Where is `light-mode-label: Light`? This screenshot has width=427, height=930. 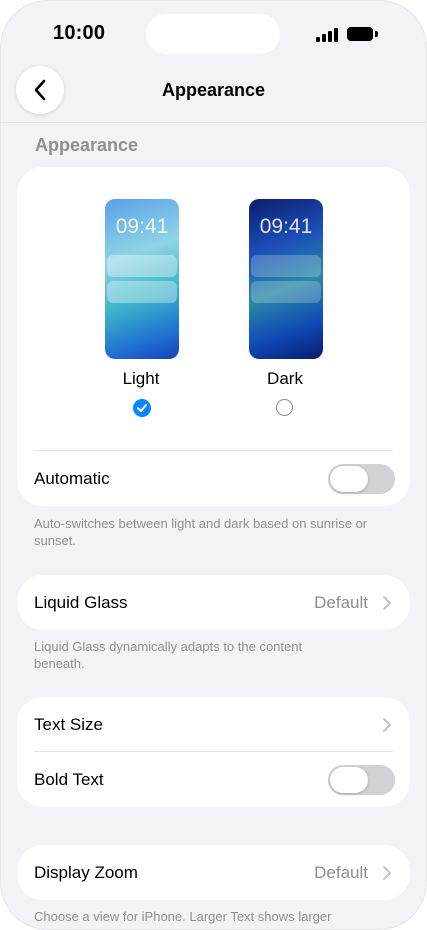
light-mode-label: Light is located at coordinates (141, 378).